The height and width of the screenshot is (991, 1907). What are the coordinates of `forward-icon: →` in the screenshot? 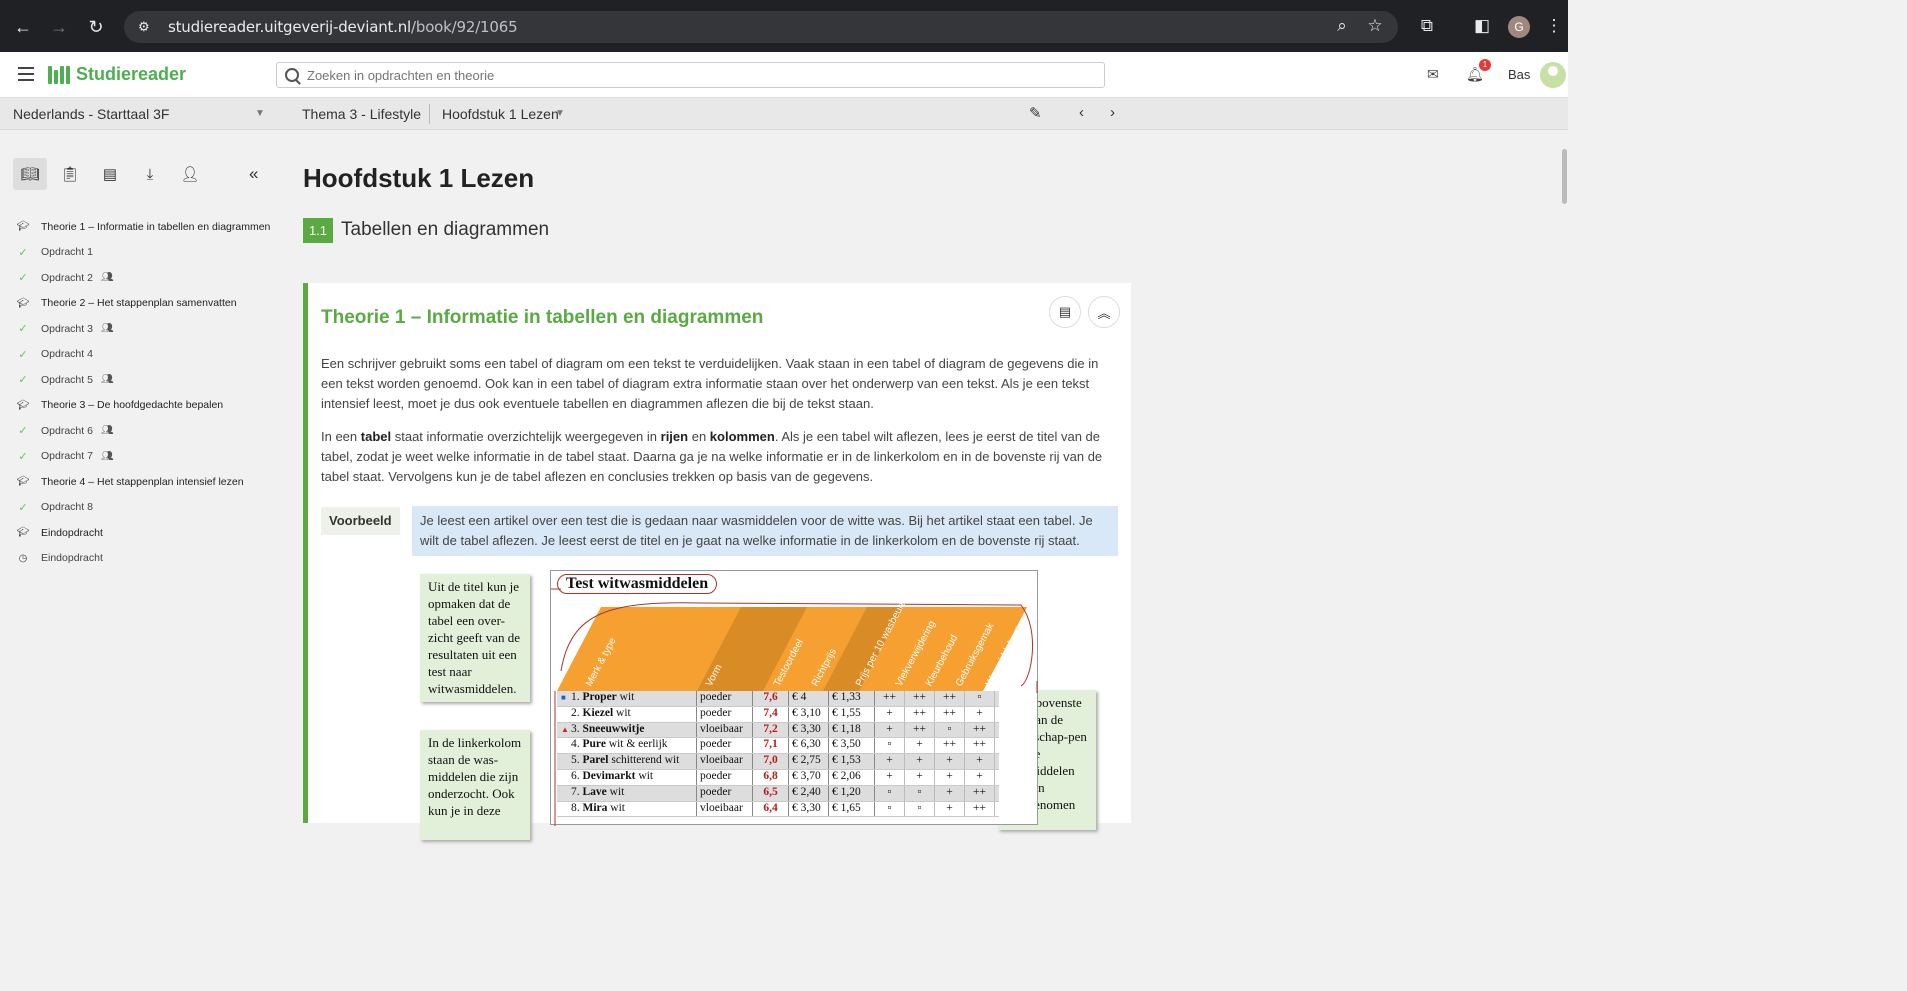 It's located at (59, 27).